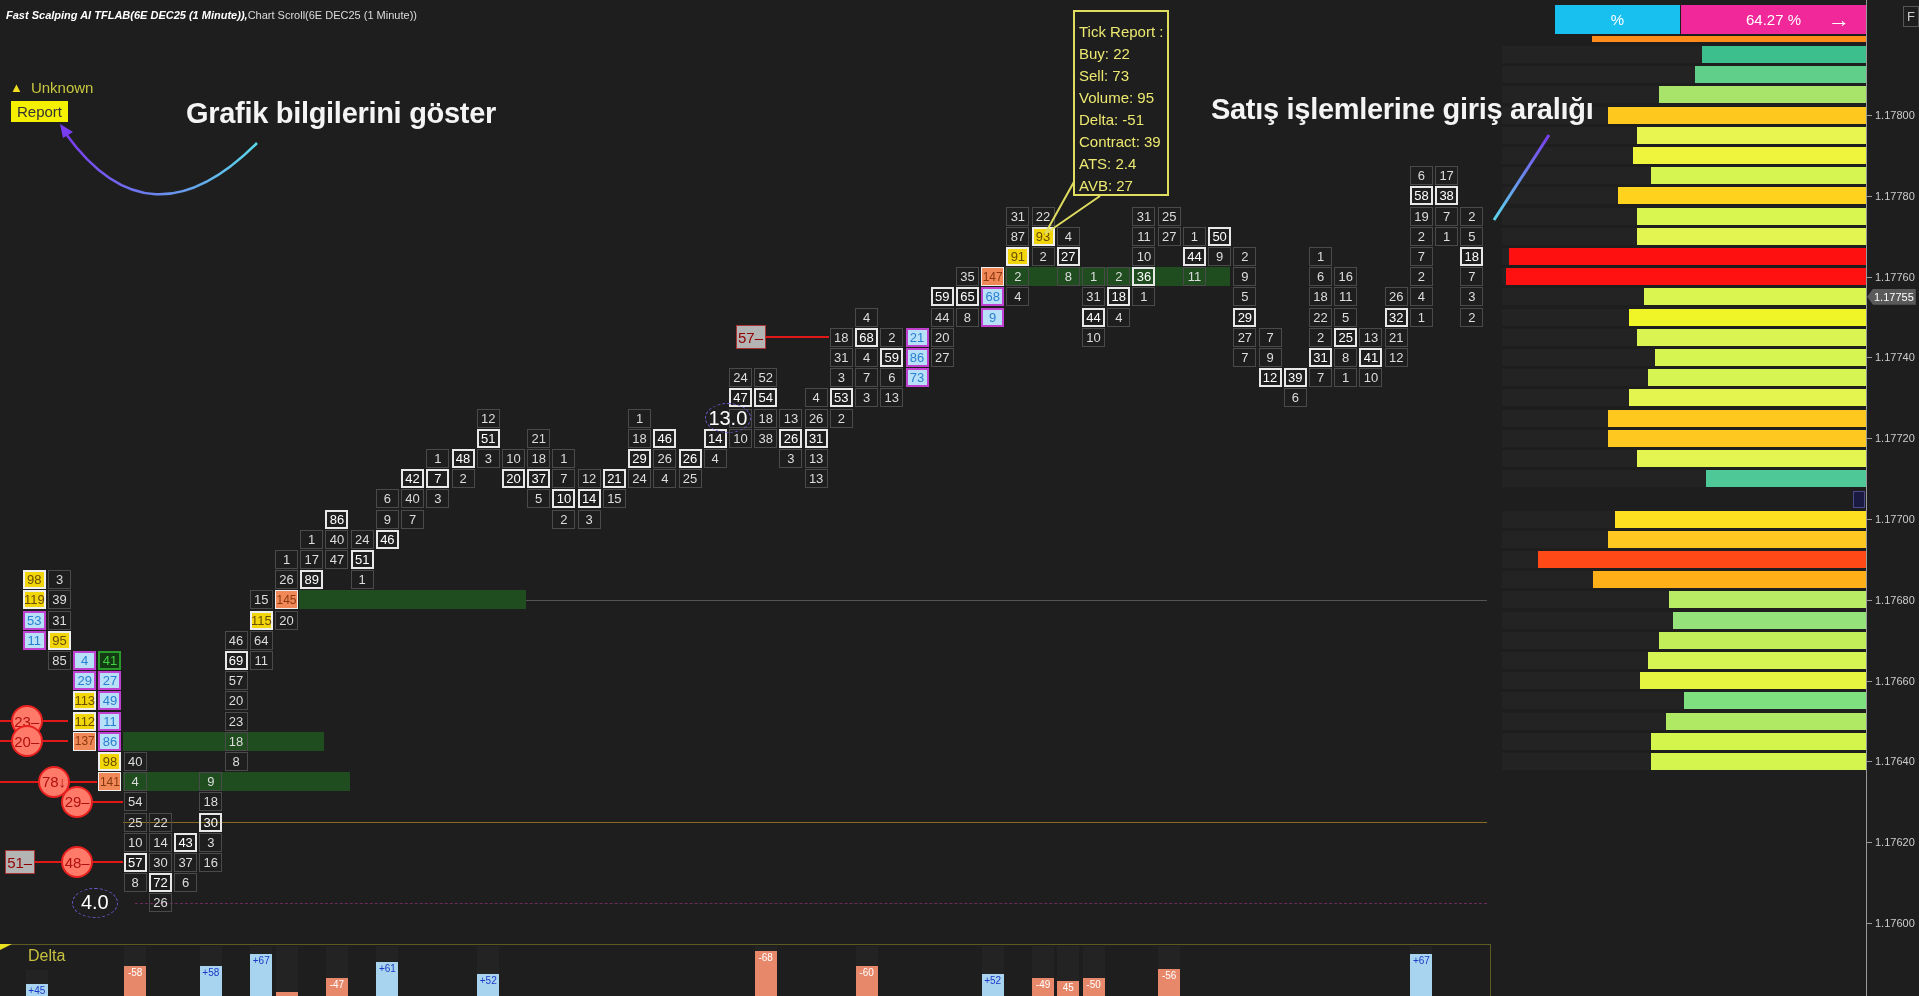  Describe the element at coordinates (1895, 195) in the screenshot. I see `price-label: 1.17780` at that location.